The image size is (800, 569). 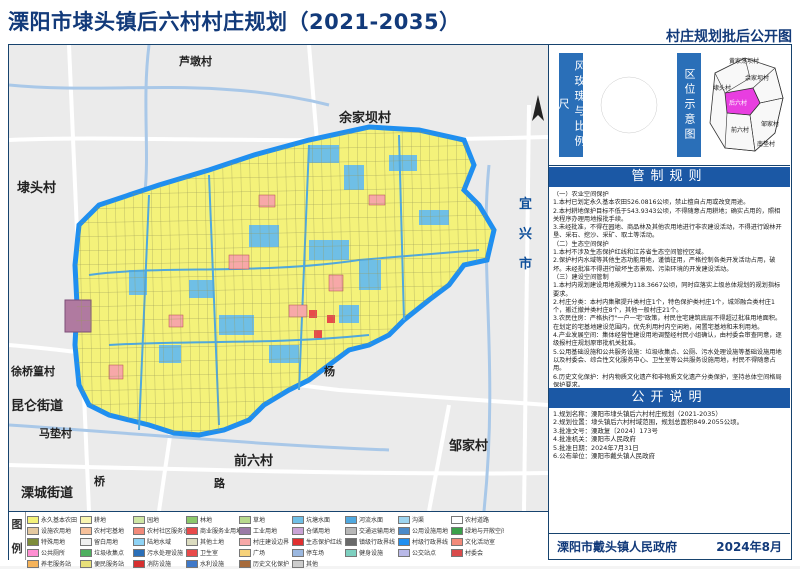 What do you see at coordinates (100, 520) in the screenshot?
I see `legend-label: 耕地` at bounding box center [100, 520].